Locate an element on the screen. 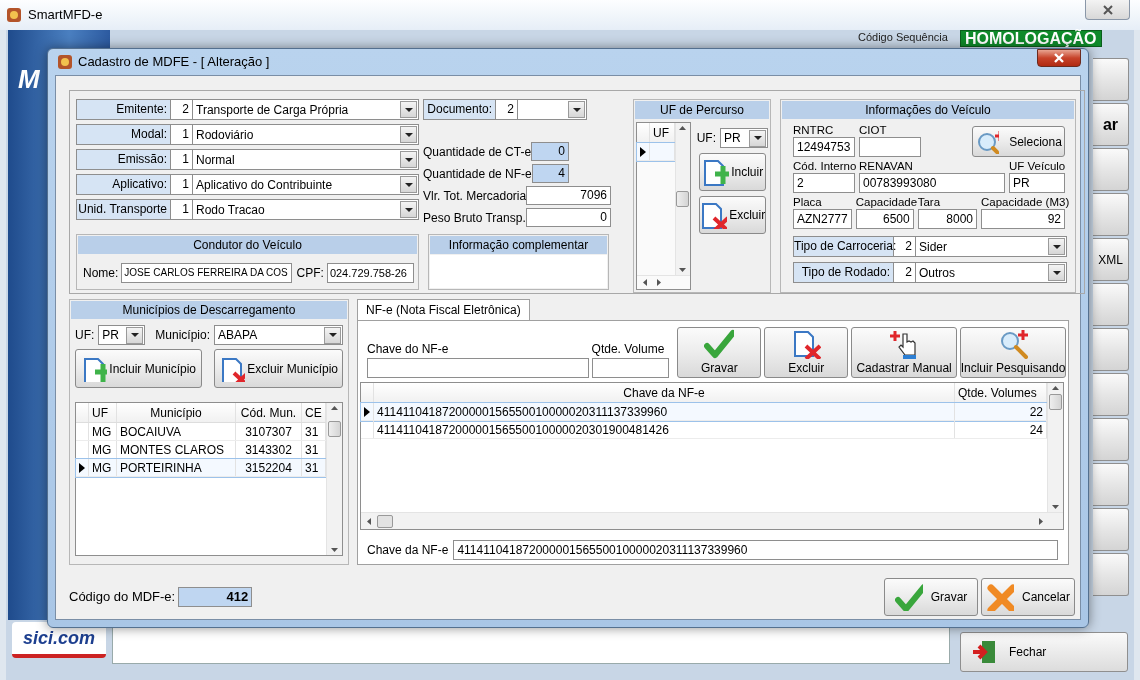 The width and height of the screenshot is (1140, 680). action-button: Cancelar is located at coordinates (1028, 597).